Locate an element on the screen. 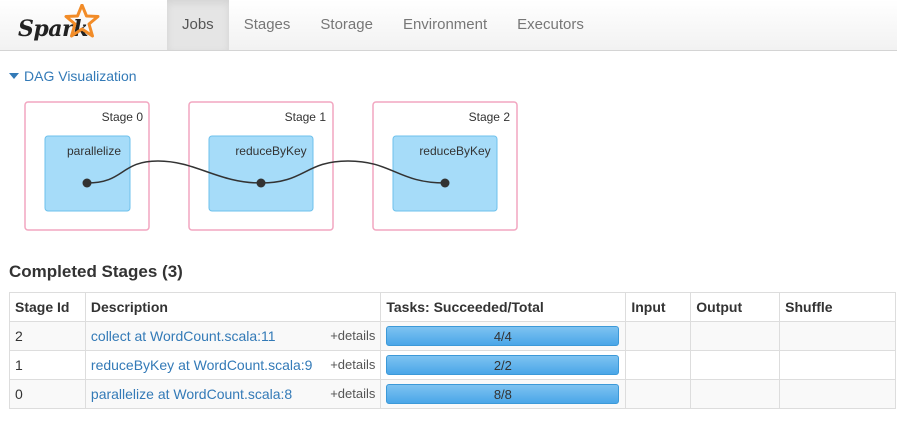  tasks-cell: 8/8 is located at coordinates (503, 394).